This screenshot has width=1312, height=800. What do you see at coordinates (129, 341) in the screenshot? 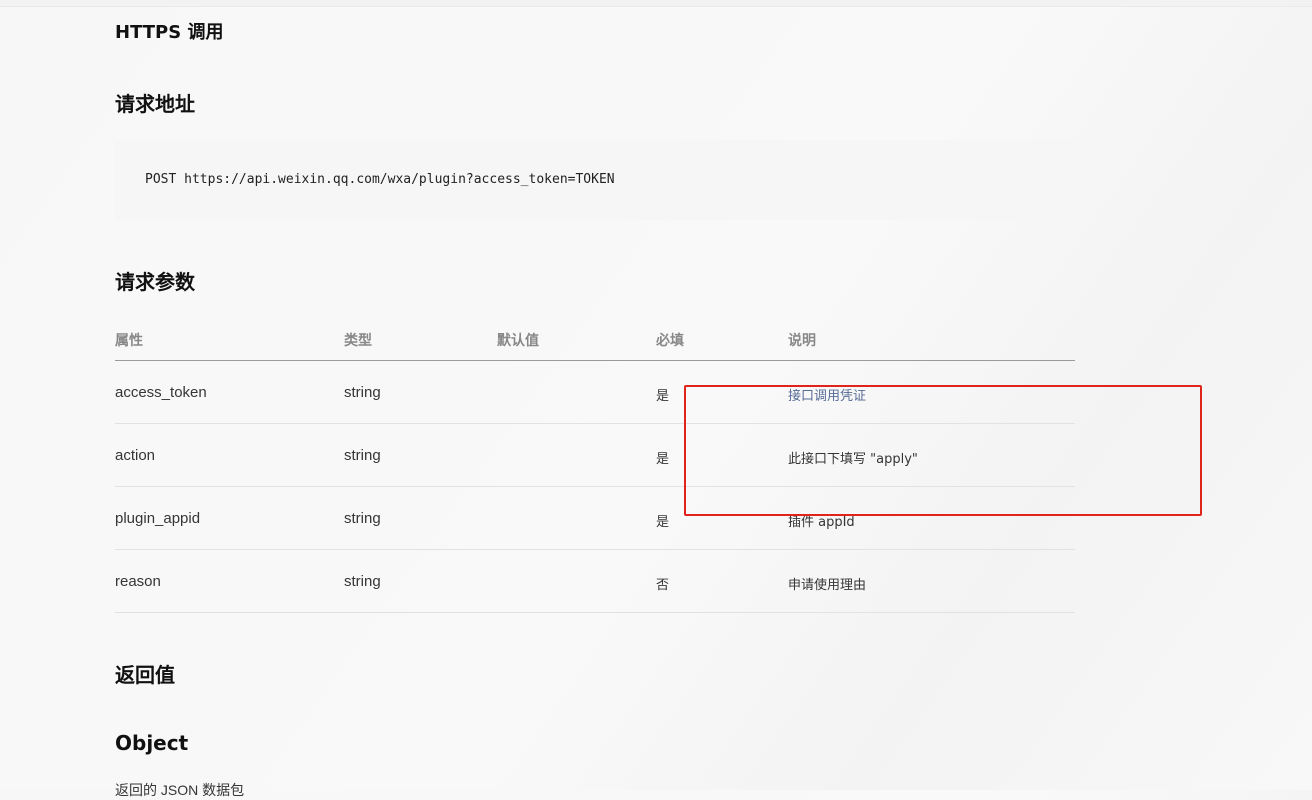
I see `header-attr: 属性` at bounding box center [129, 341].